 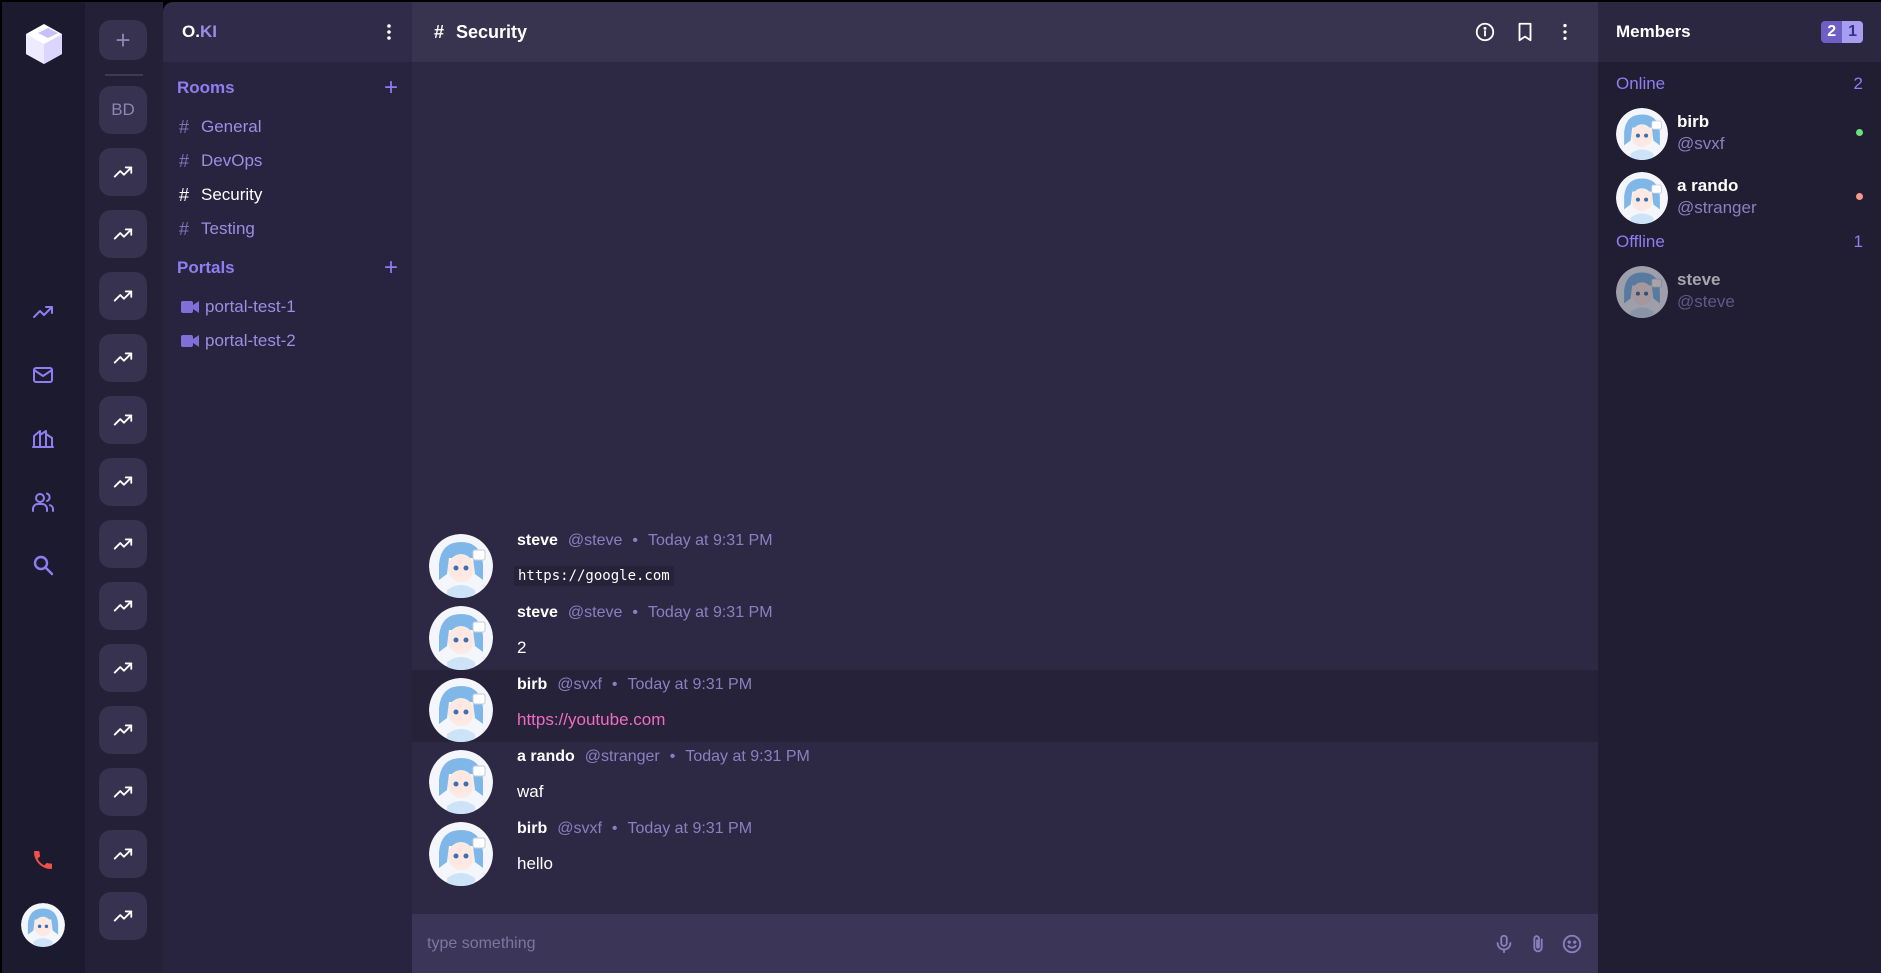 I want to click on room-item-devops: # DevOps, so click(x=288, y=161).